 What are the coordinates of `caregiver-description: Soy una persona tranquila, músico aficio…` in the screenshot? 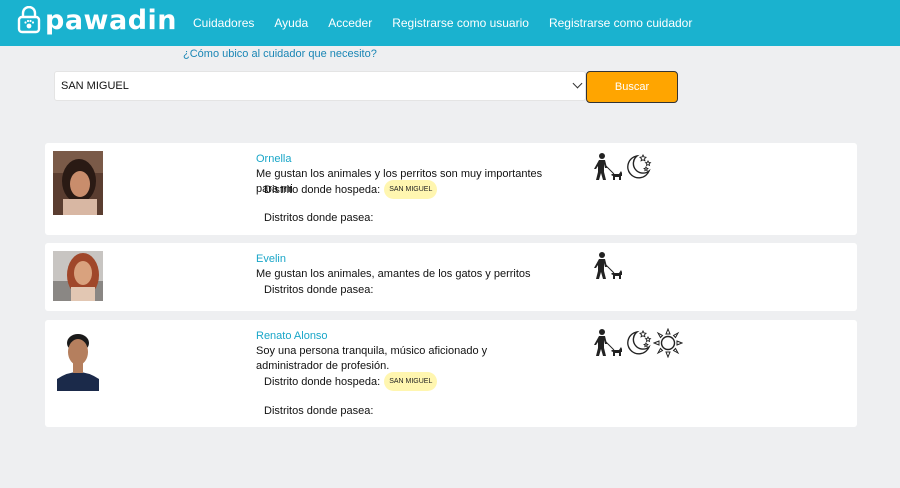 It's located at (372, 358).